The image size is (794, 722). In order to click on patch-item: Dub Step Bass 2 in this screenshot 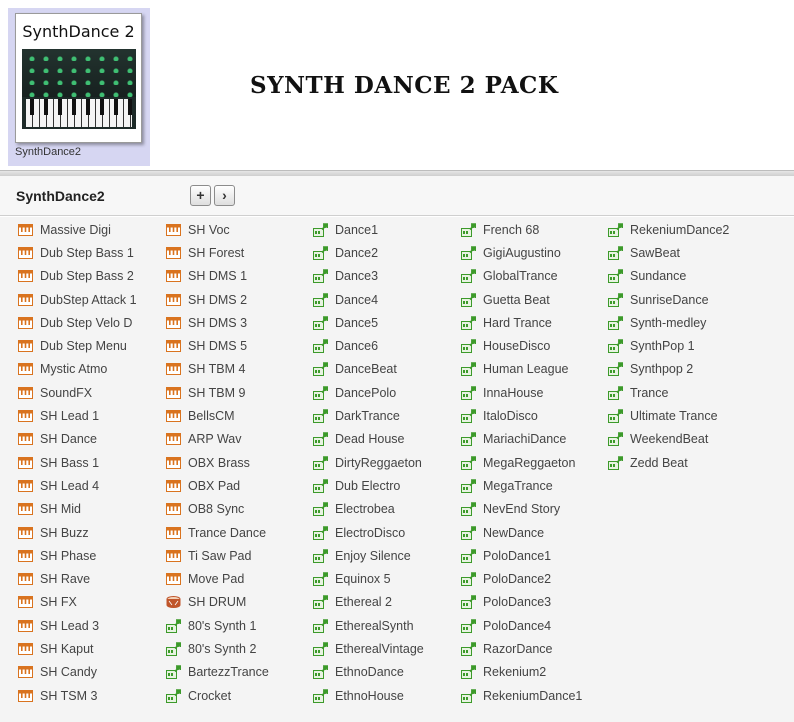, I will do `click(77, 276)`.